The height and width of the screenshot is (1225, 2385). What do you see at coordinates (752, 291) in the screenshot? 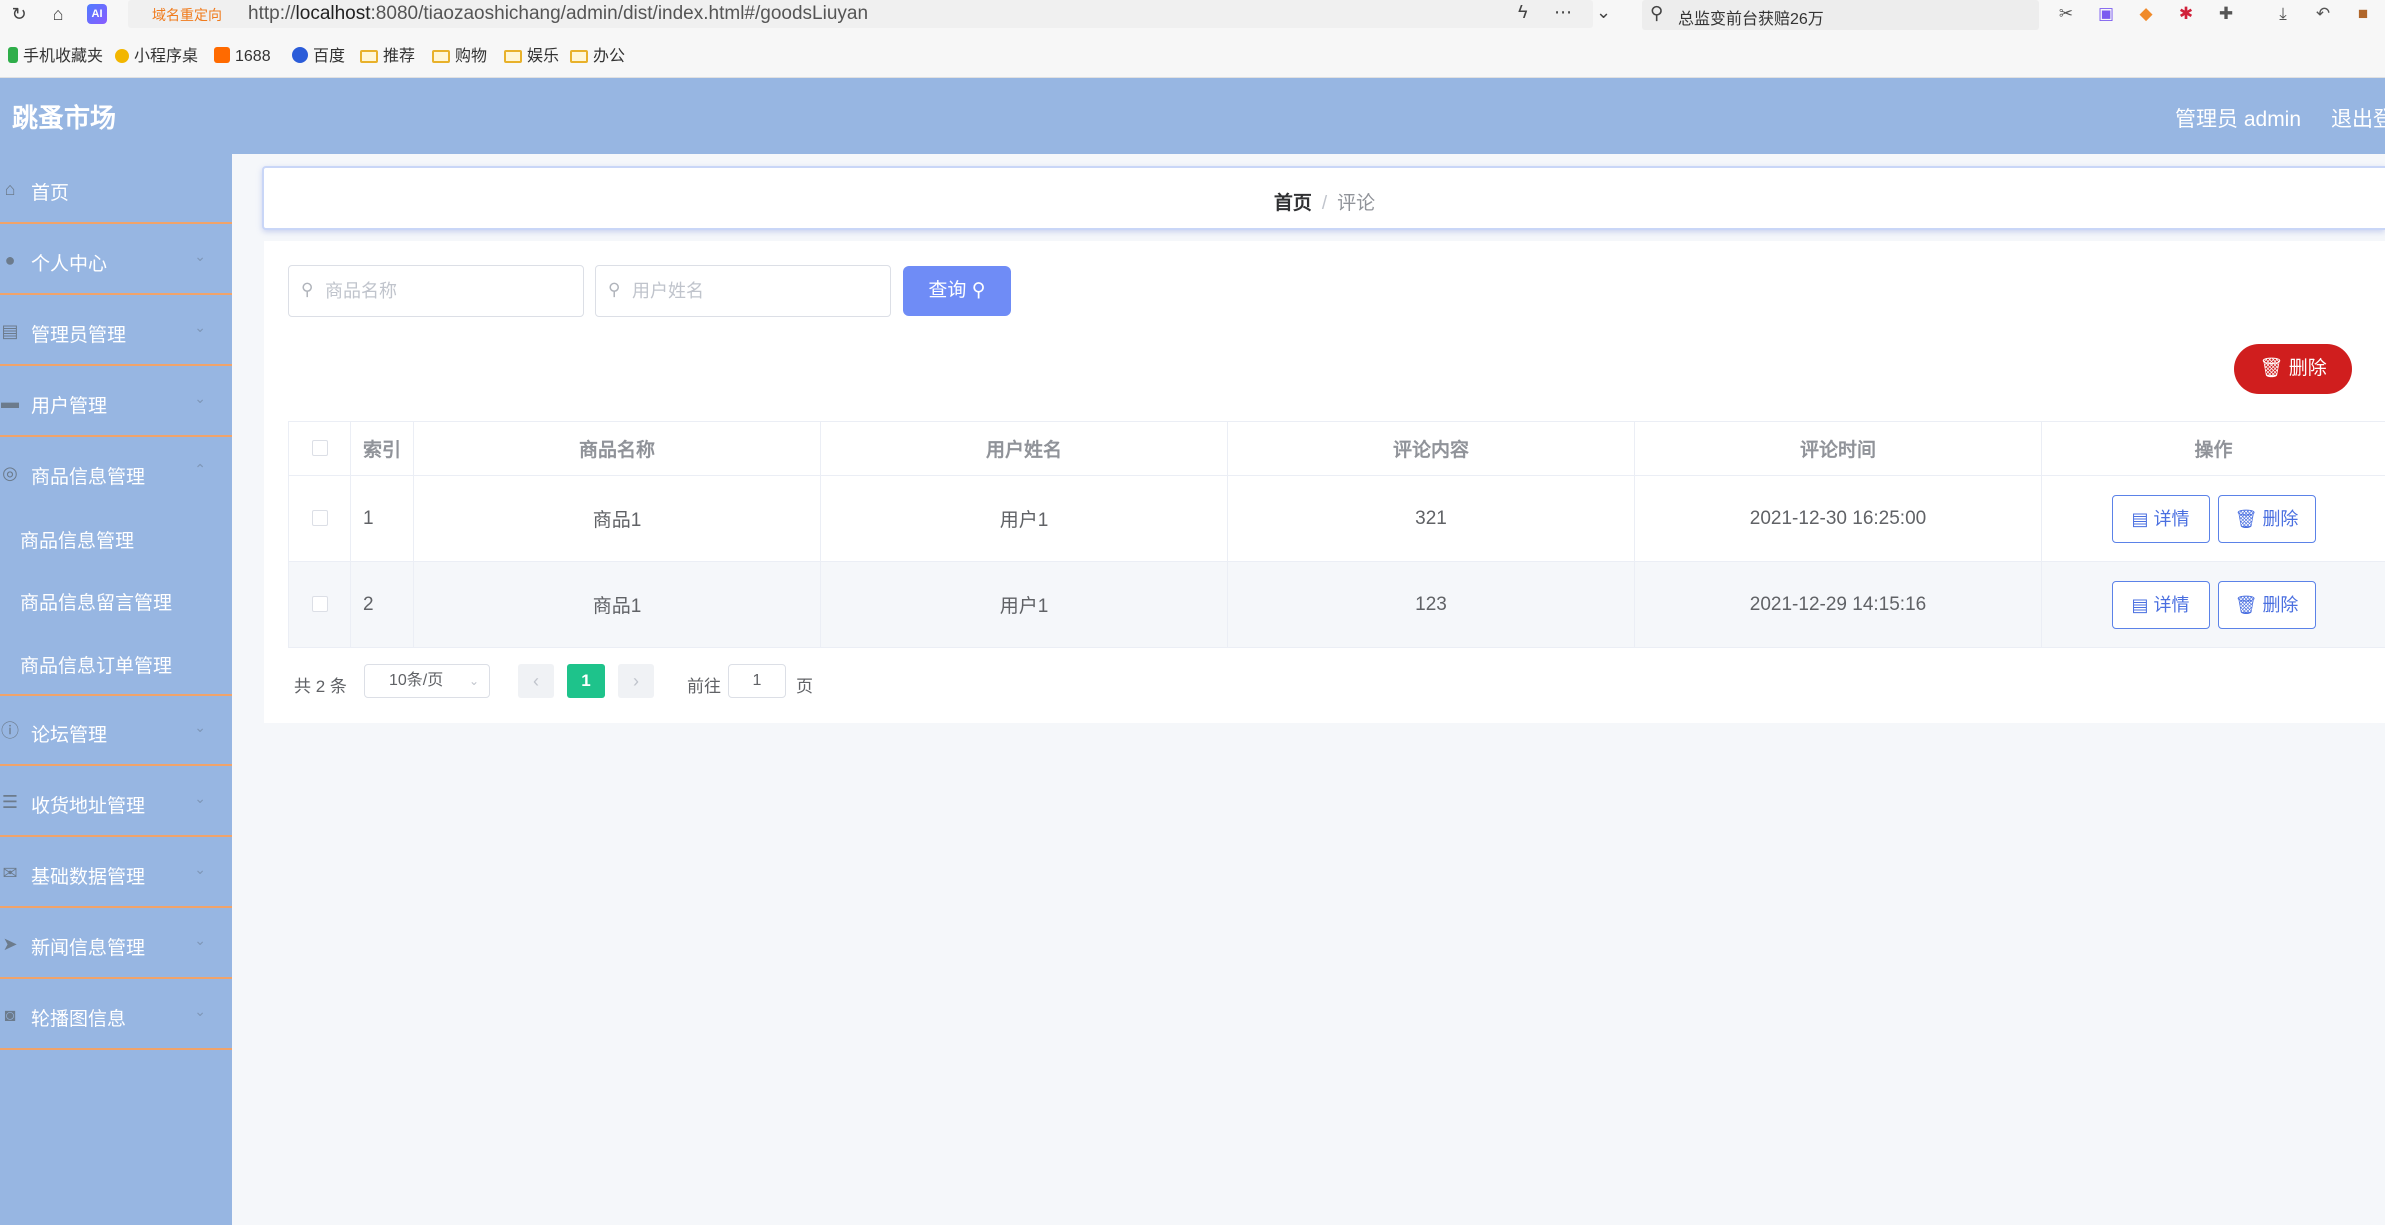
I see `user-name-input` at bounding box center [752, 291].